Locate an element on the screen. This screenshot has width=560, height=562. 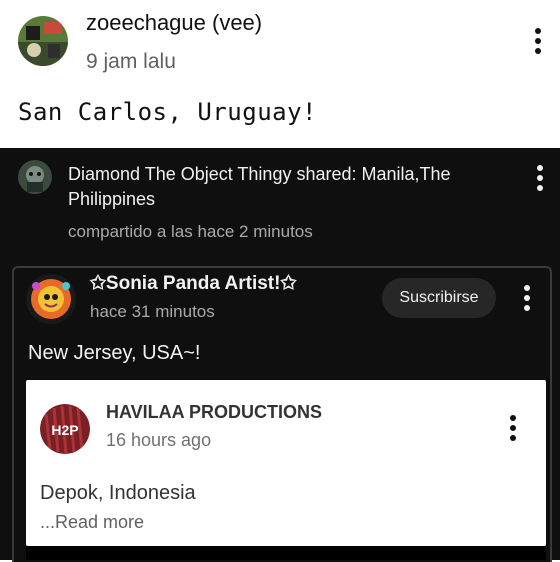
embedded-post-text: New Jersey, USA~! is located at coordinates (114, 353).